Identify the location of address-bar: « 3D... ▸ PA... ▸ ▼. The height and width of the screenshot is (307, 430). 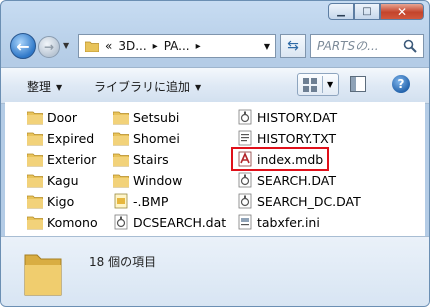
(177, 46).